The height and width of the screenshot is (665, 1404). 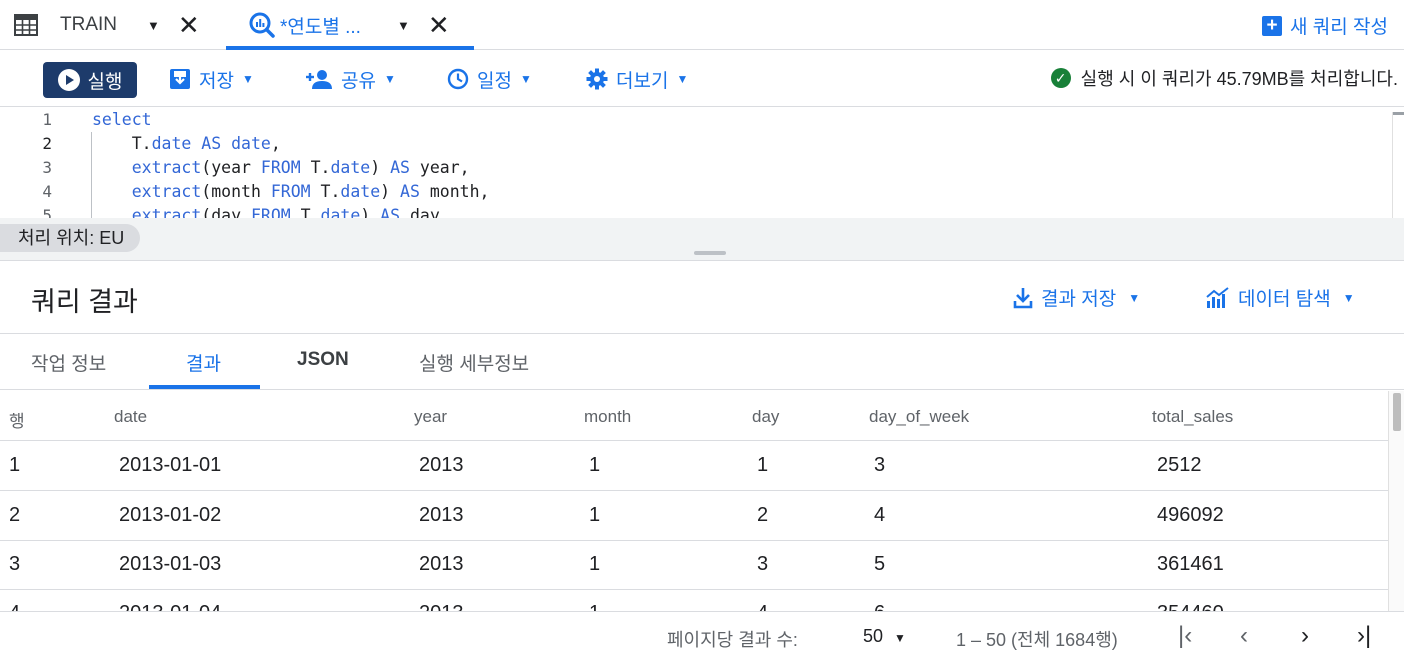 I want to click on row-number: 4, so click(x=14, y=606).